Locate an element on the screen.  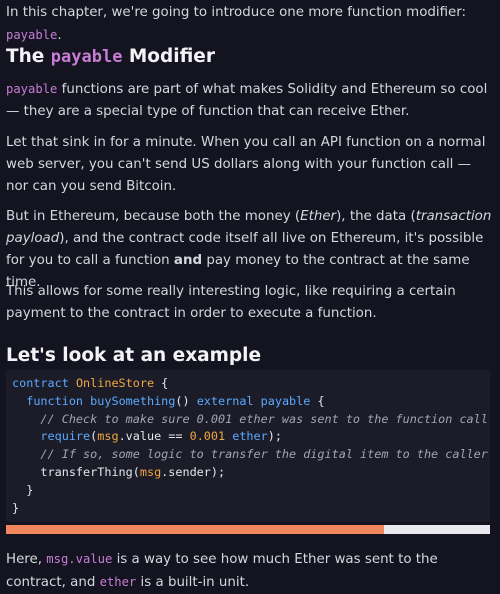
para3-and: and is located at coordinates (188, 260).